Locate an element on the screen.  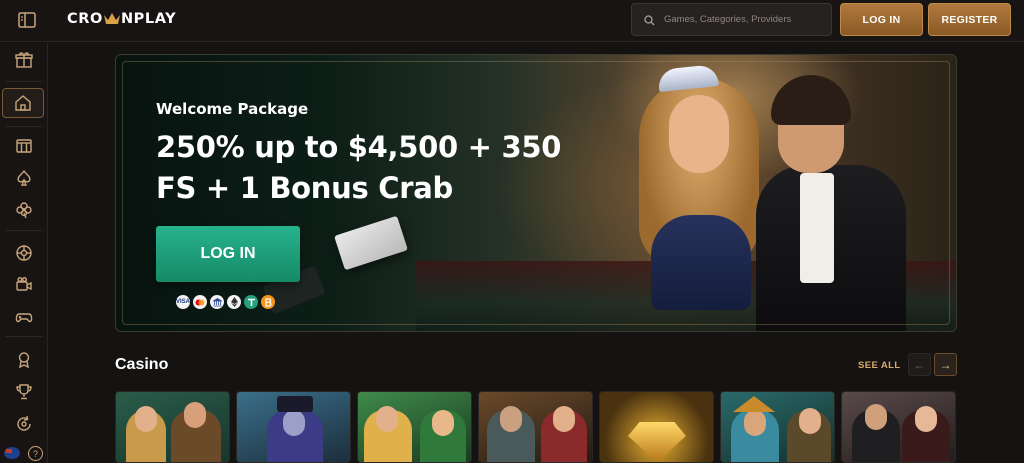
search-box is located at coordinates (731, 19).